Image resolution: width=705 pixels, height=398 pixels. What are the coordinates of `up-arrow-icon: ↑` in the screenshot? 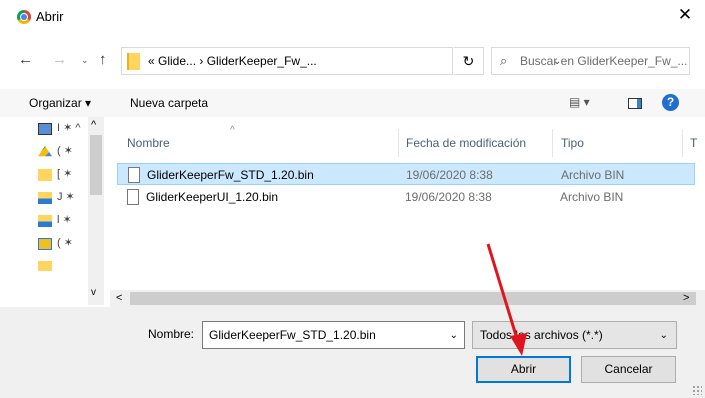 It's located at (103, 59).